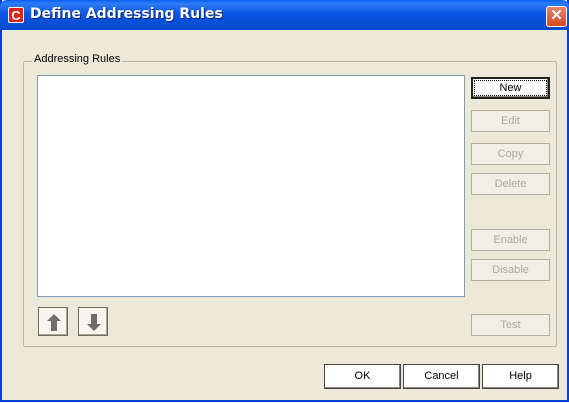 This screenshot has width=569, height=403. I want to click on cancel-button: Cancel, so click(441, 376).